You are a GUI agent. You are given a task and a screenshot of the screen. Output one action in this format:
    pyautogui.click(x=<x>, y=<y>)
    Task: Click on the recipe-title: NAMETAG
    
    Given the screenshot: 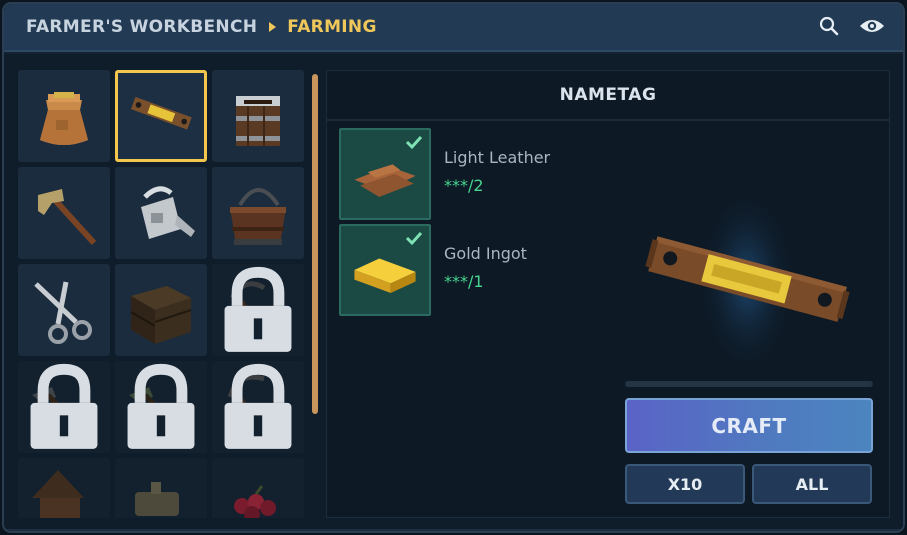 What is the action you would take?
    pyautogui.click(x=608, y=95)
    